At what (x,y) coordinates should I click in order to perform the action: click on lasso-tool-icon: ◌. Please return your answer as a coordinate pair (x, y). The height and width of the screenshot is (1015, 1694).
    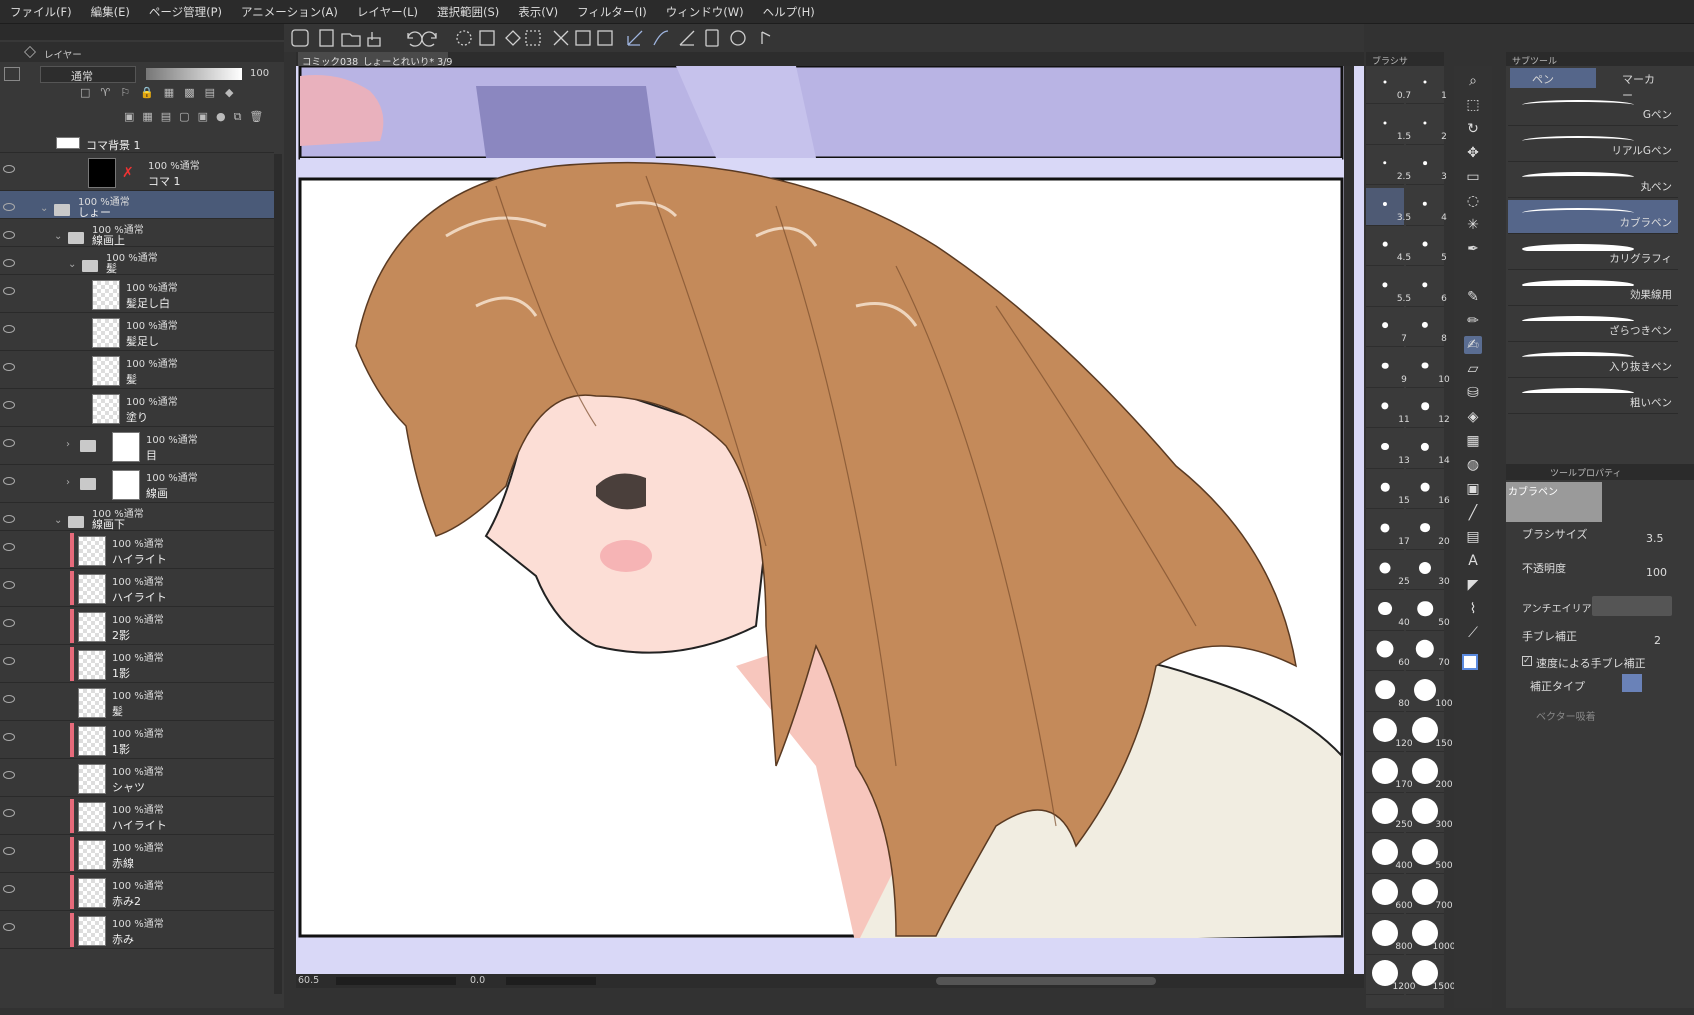
    Looking at the image, I should click on (1473, 201).